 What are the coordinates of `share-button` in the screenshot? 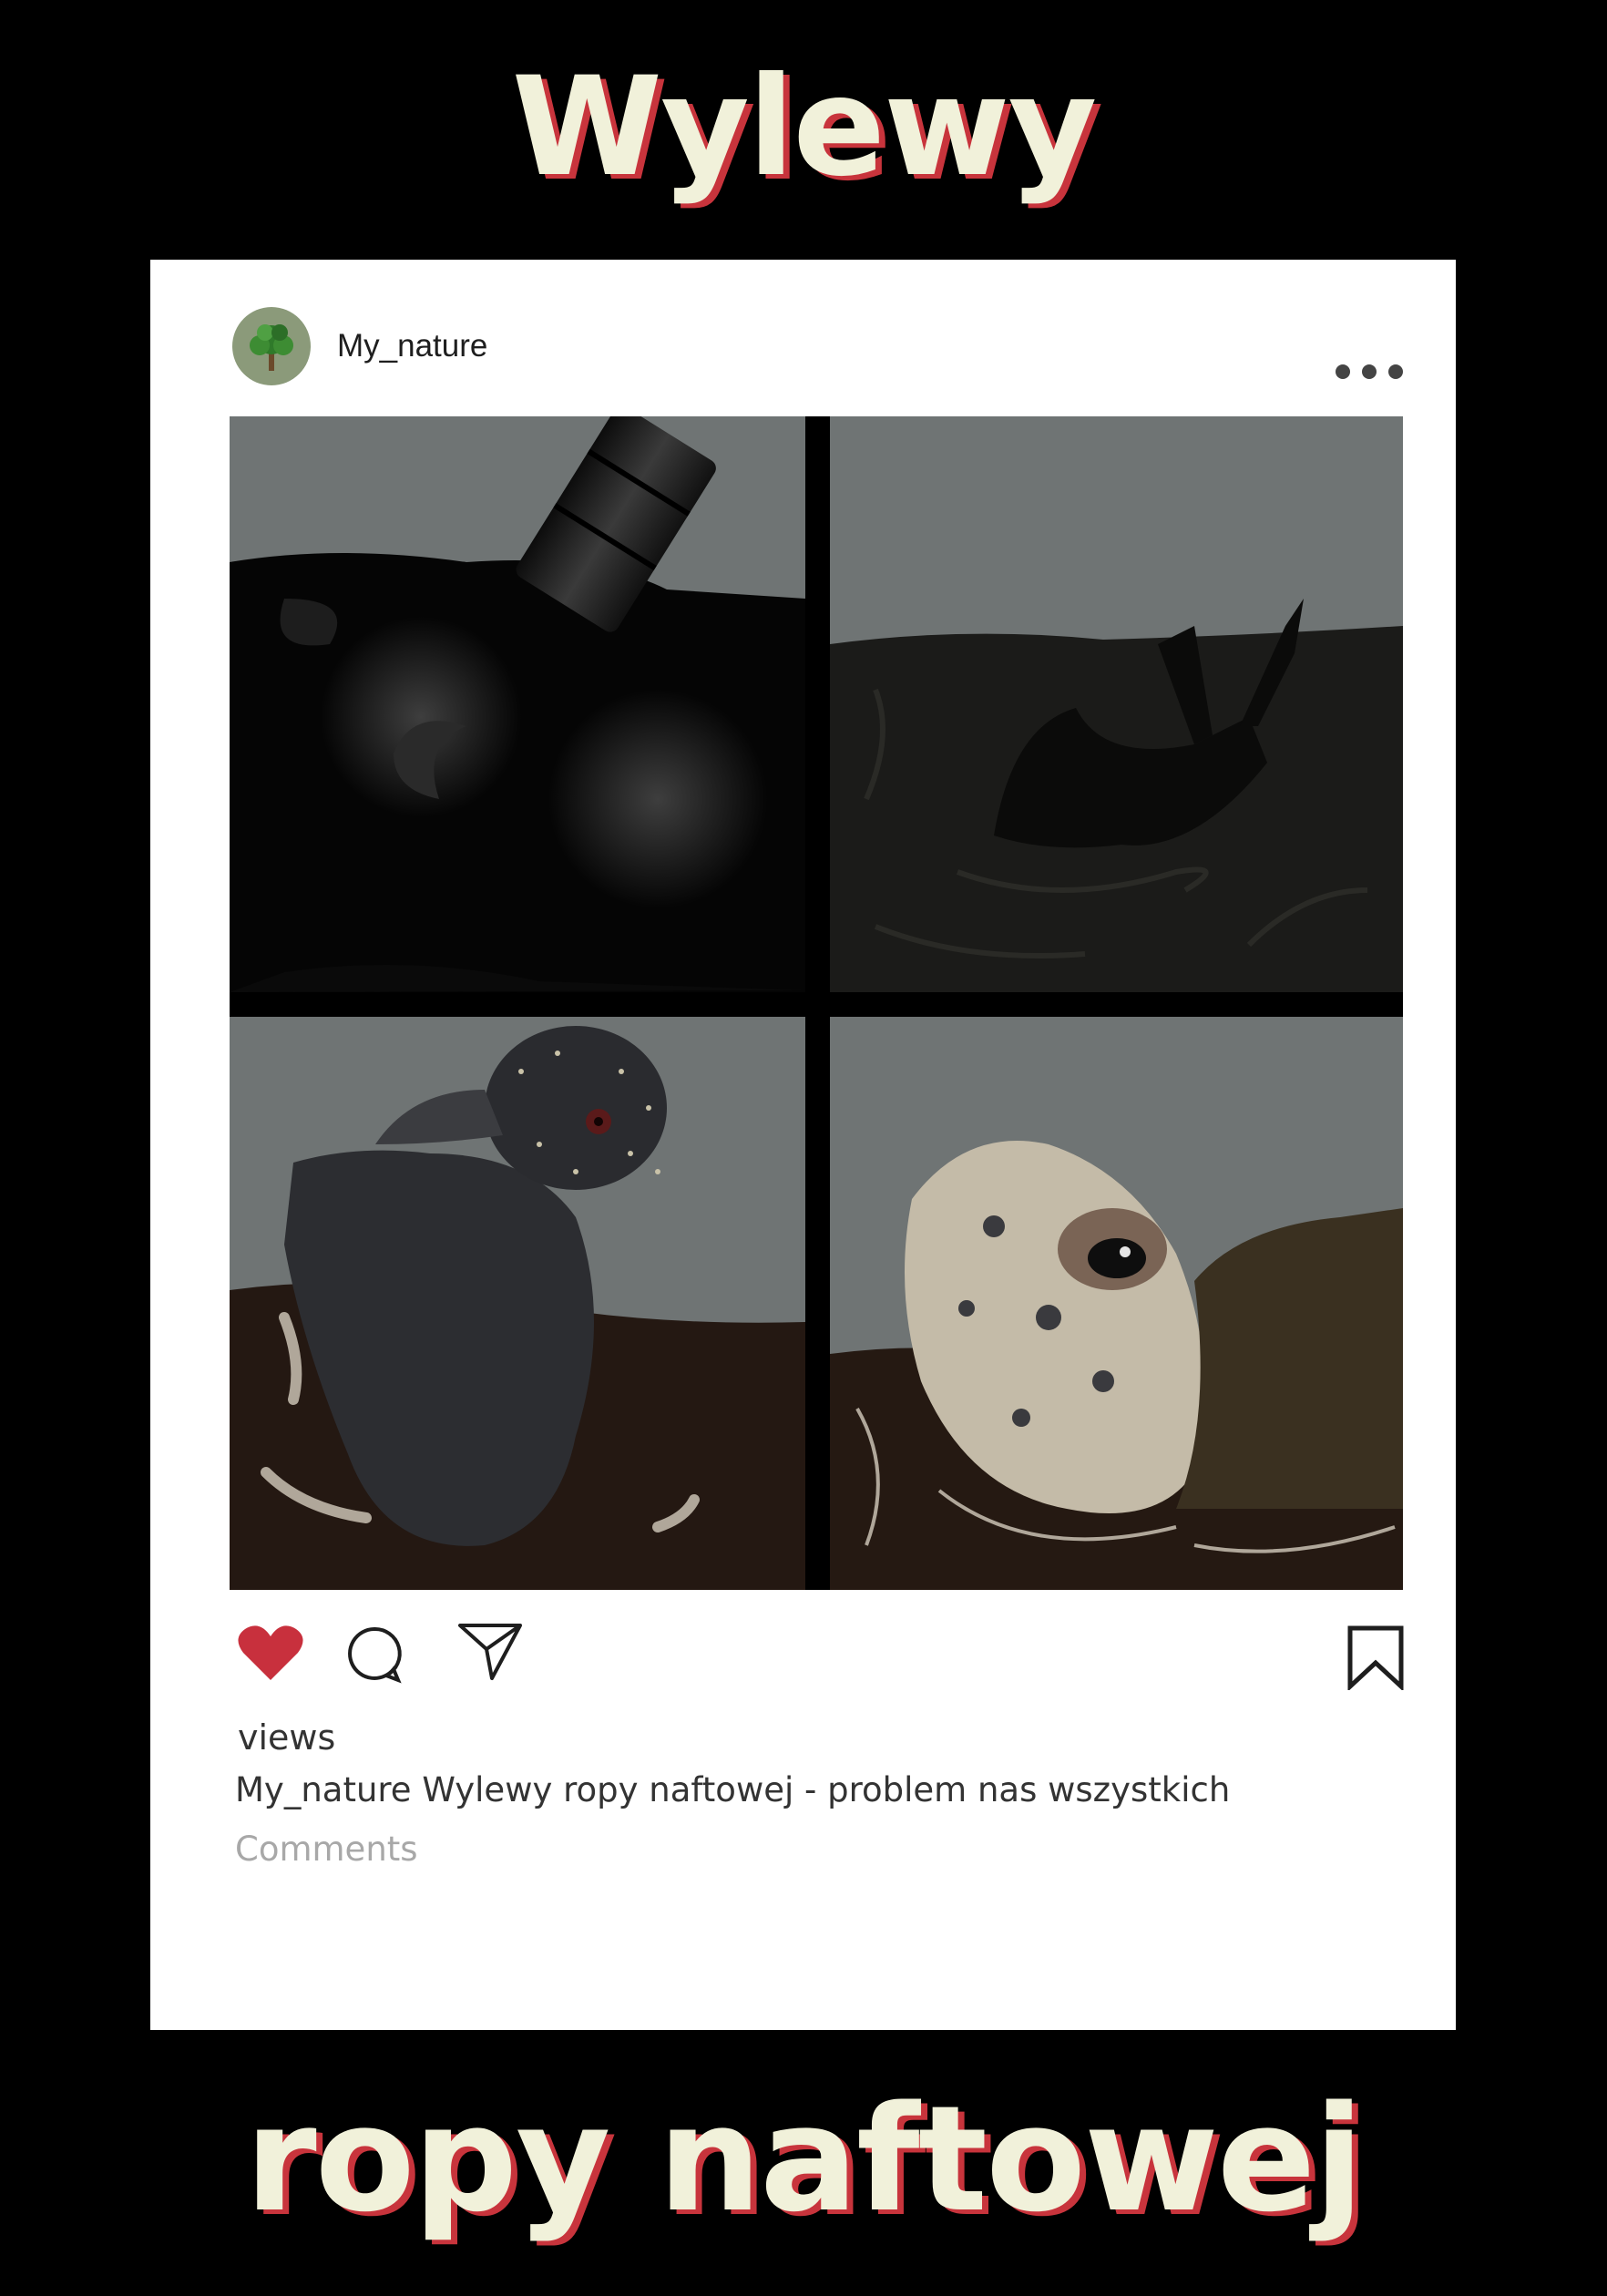 It's located at (490, 1652).